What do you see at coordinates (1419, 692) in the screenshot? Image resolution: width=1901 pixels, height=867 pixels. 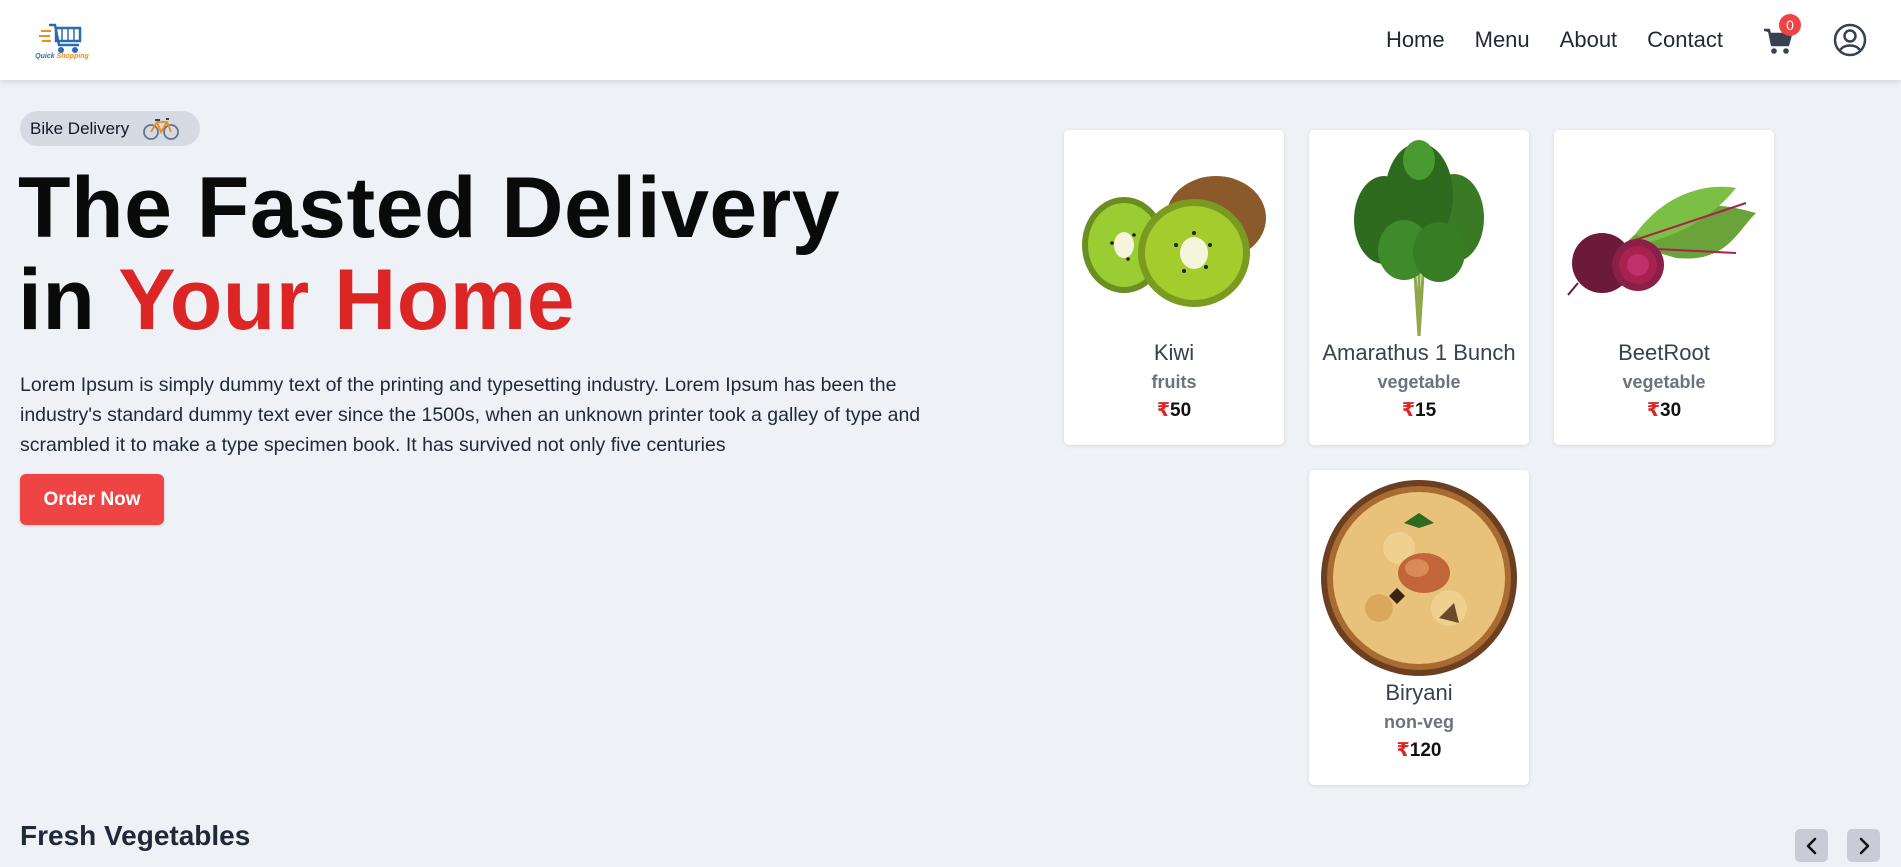 I see `product-name: Biryani` at bounding box center [1419, 692].